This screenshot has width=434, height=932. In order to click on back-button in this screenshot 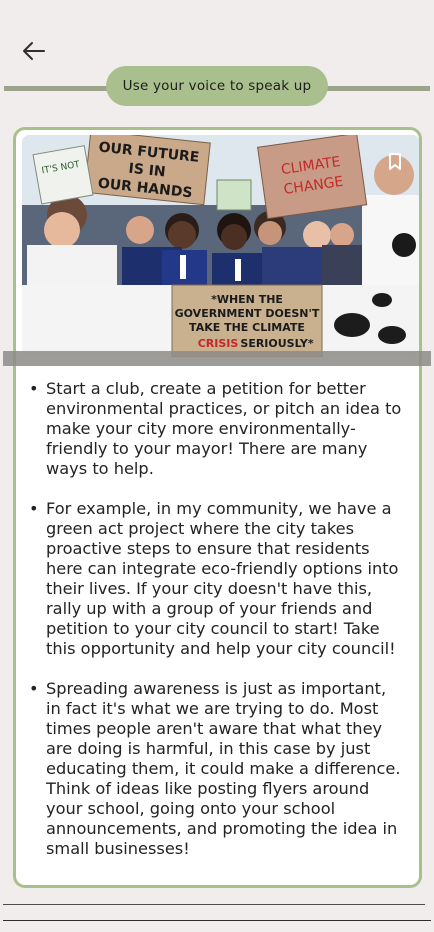, I will do `click(34, 51)`.